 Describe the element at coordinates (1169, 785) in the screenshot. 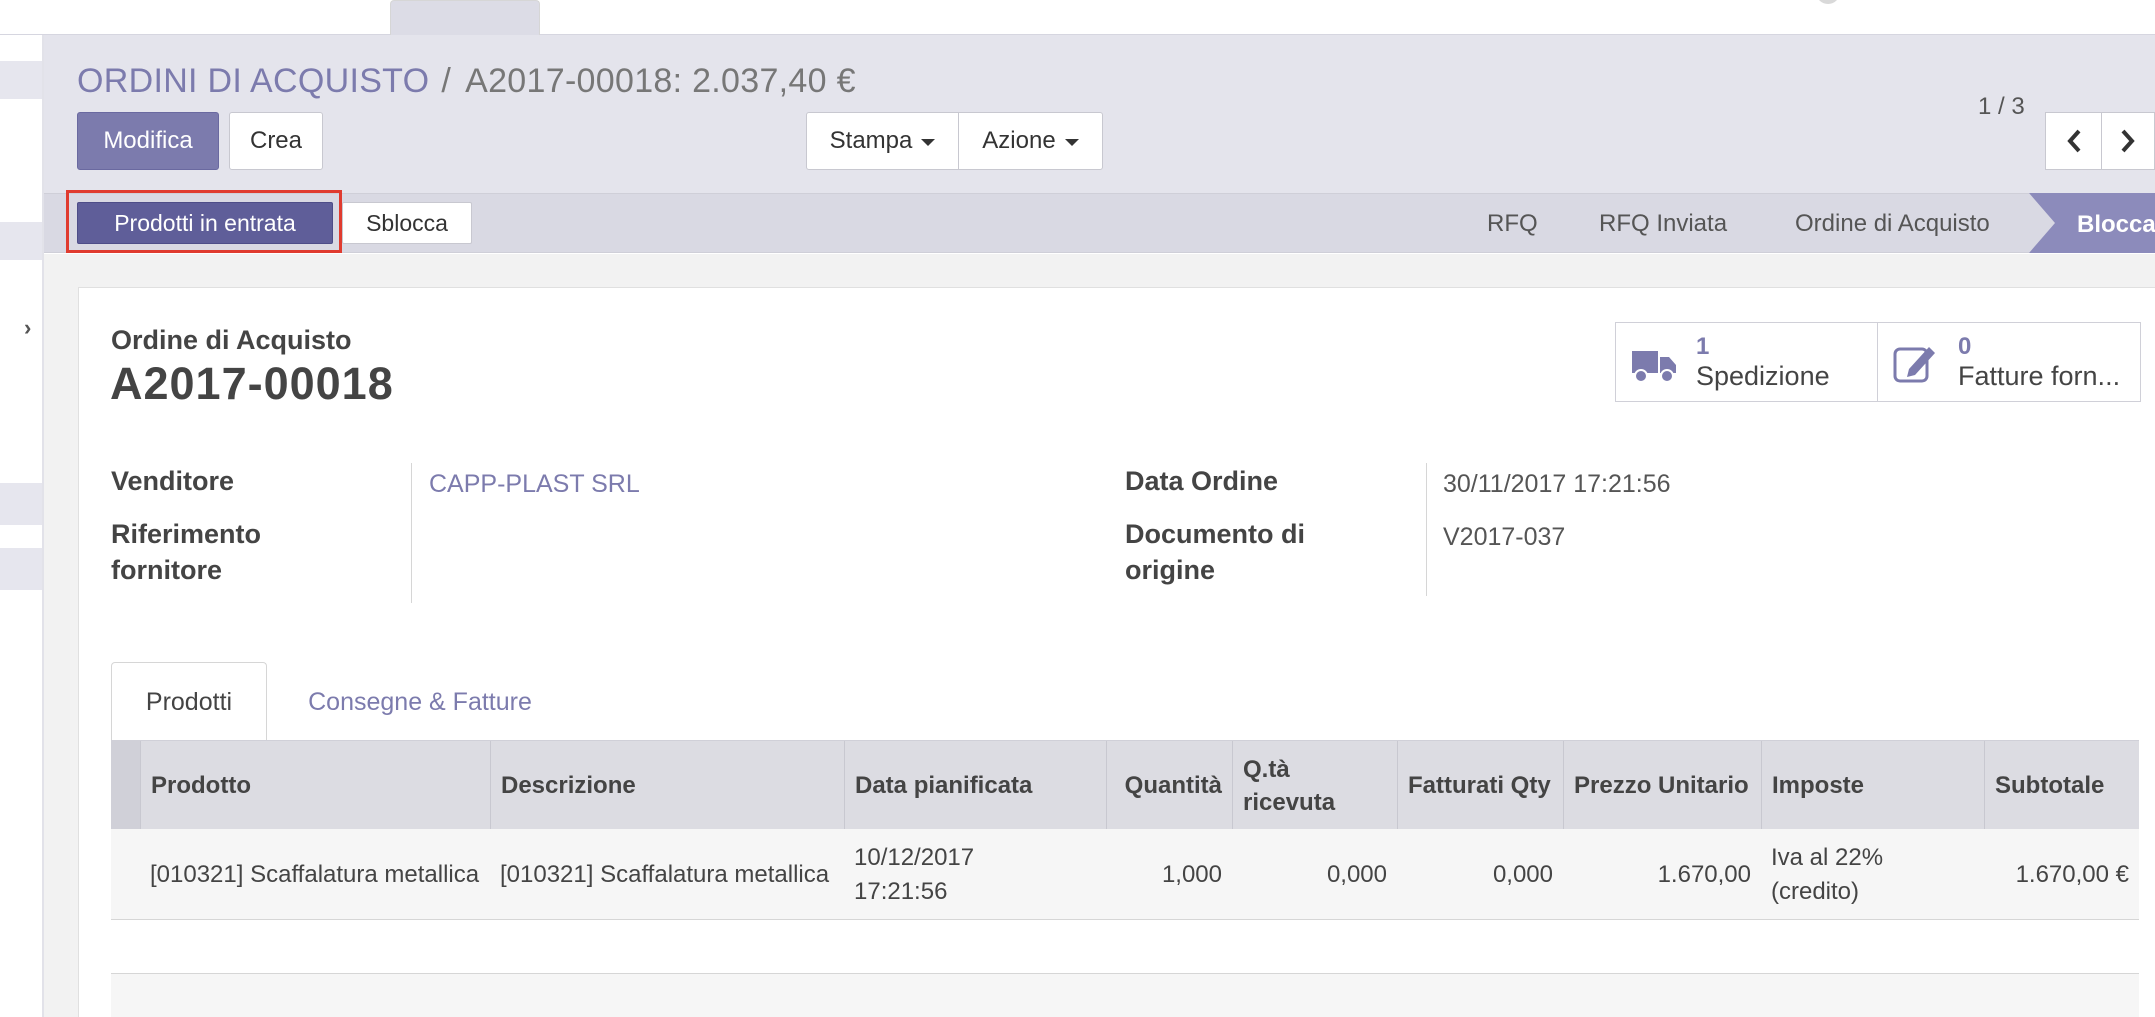

I see `column-header-quantity: Quantità` at that location.